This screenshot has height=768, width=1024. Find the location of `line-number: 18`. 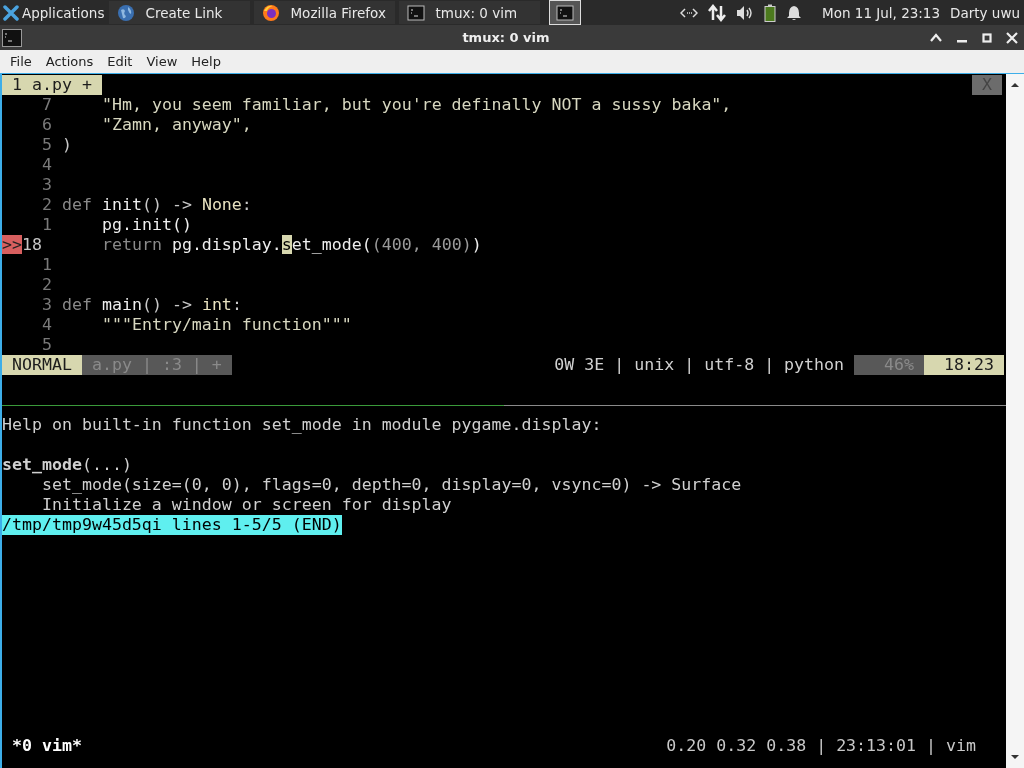

line-number: 18 is located at coordinates (32, 245).